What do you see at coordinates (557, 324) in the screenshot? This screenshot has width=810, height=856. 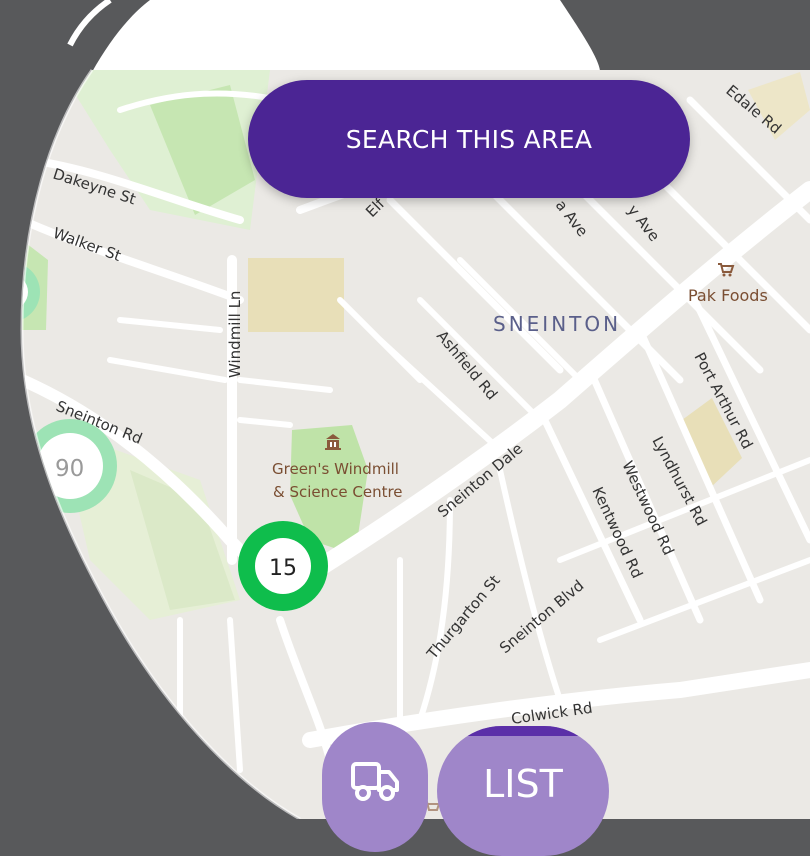 I see `area-label: SNEINTON` at bounding box center [557, 324].